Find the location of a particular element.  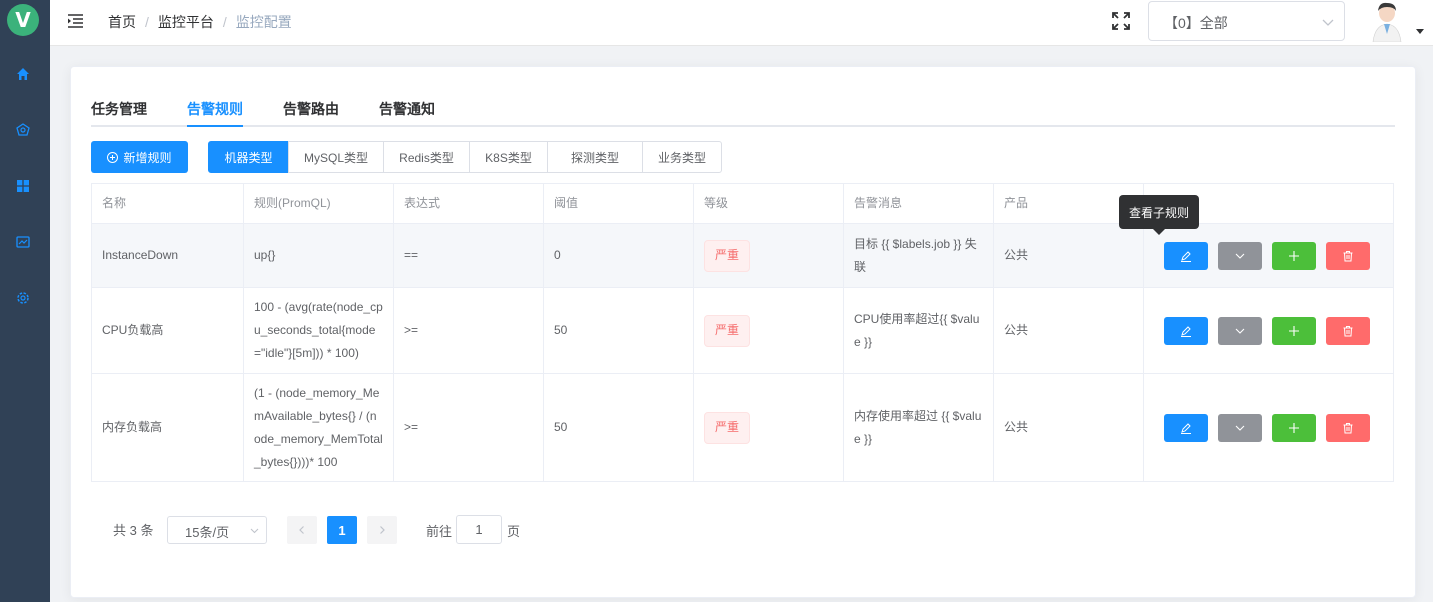

tab-alert-rules: 告警规则 is located at coordinates (215, 109).